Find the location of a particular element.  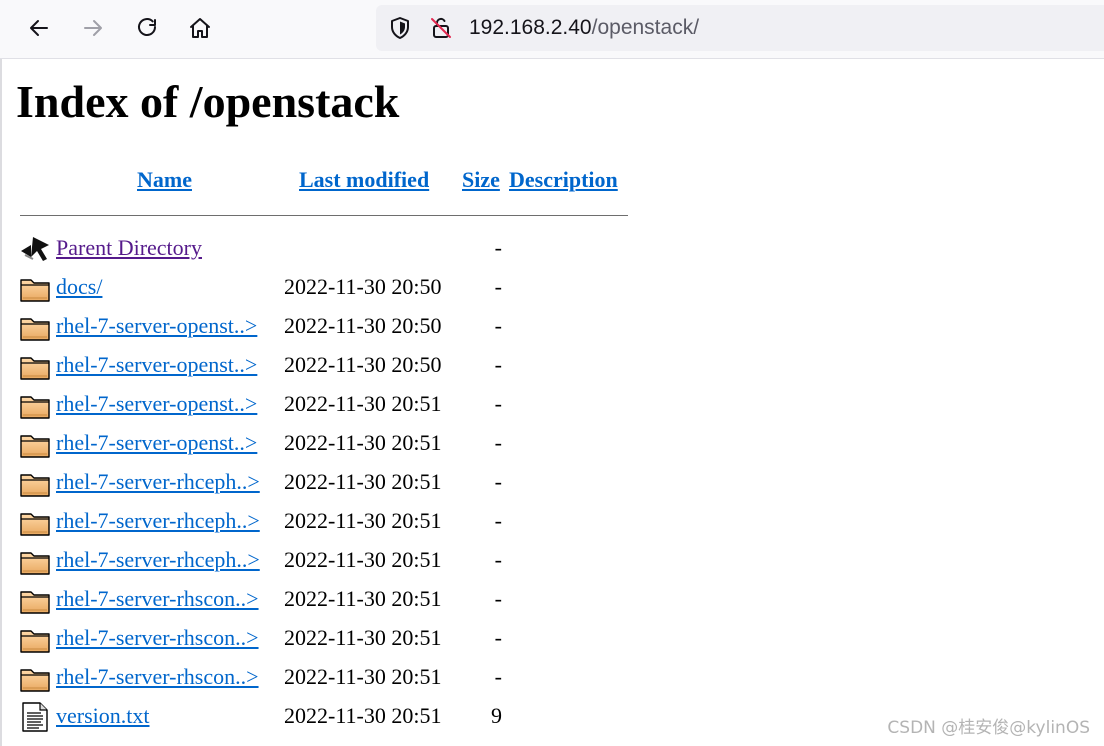

back-button is located at coordinates (39, 28).